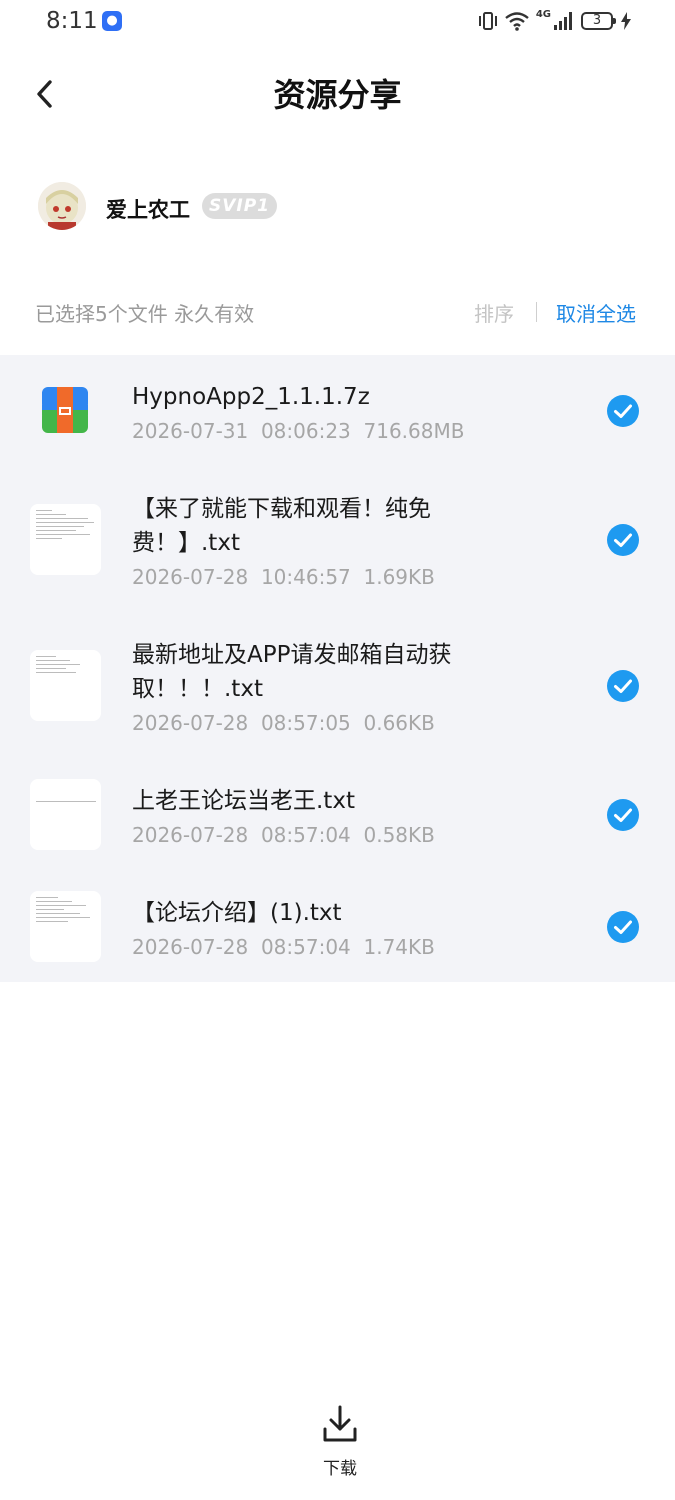 The image size is (675, 1500). I want to click on avatar, so click(62, 206).